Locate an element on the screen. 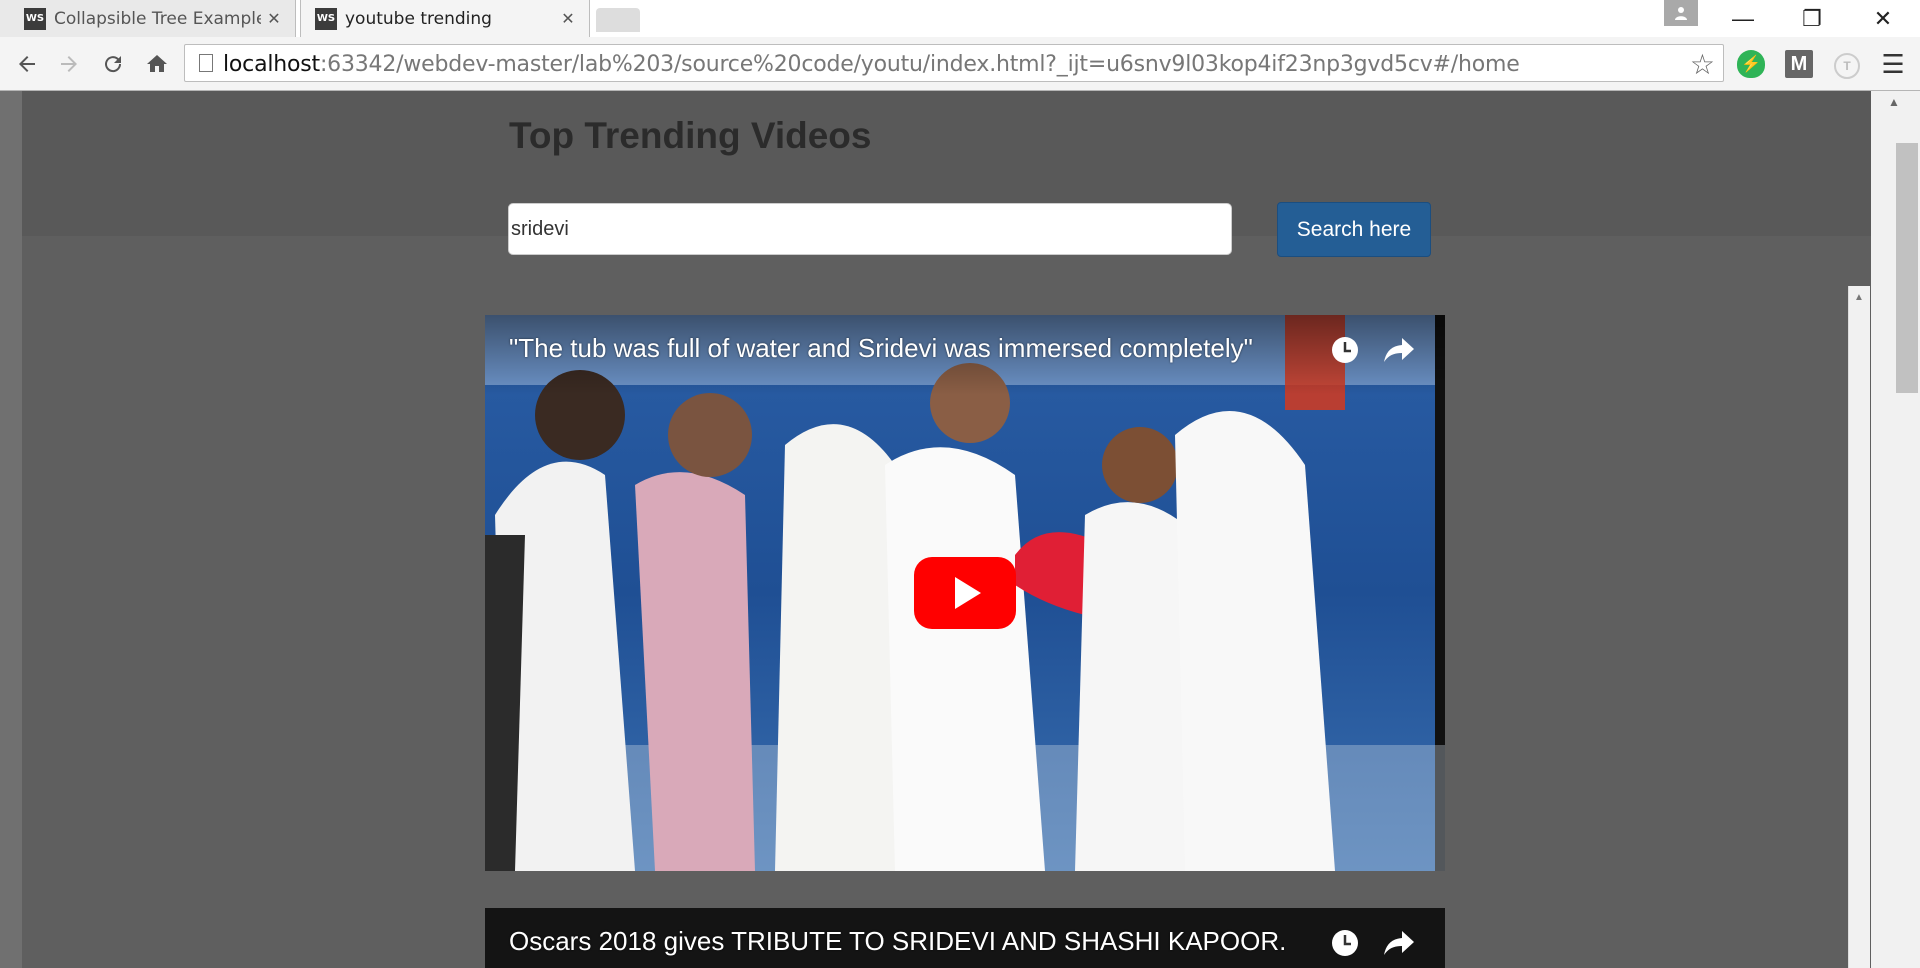 The image size is (1920, 968). new-tab-button is located at coordinates (618, 20).